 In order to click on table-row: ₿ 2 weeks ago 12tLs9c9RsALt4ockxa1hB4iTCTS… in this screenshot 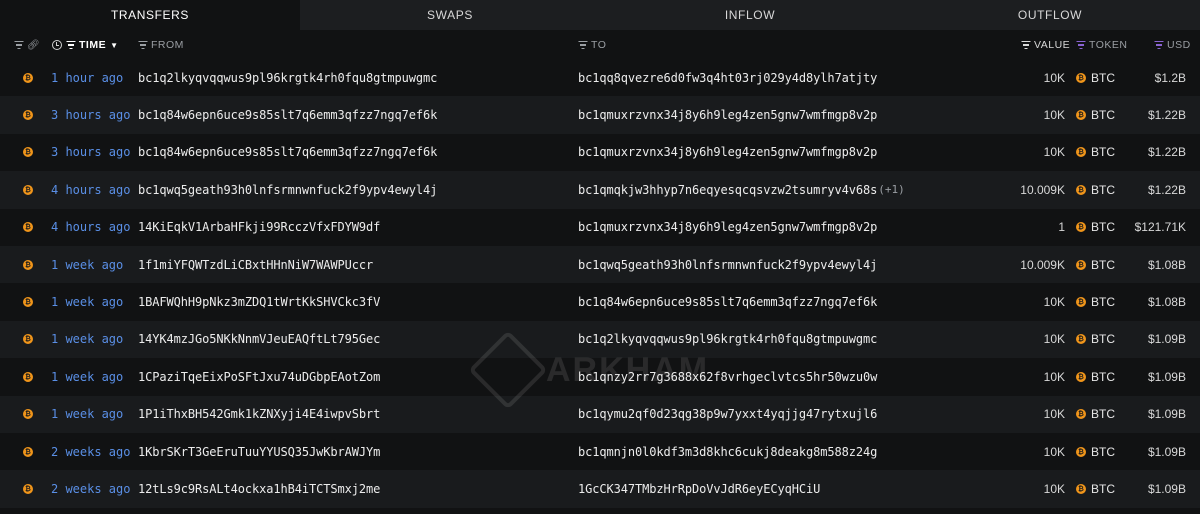, I will do `click(600, 489)`.